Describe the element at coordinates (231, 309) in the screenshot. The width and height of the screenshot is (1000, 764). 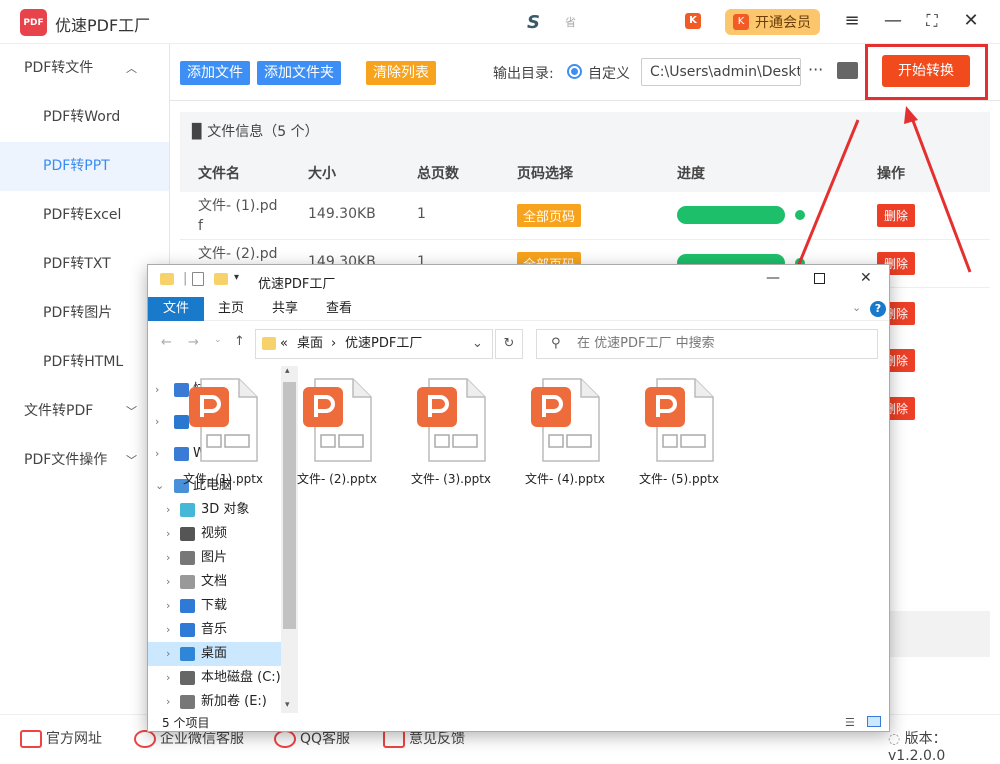
I see `tab-home: 主页` at that location.